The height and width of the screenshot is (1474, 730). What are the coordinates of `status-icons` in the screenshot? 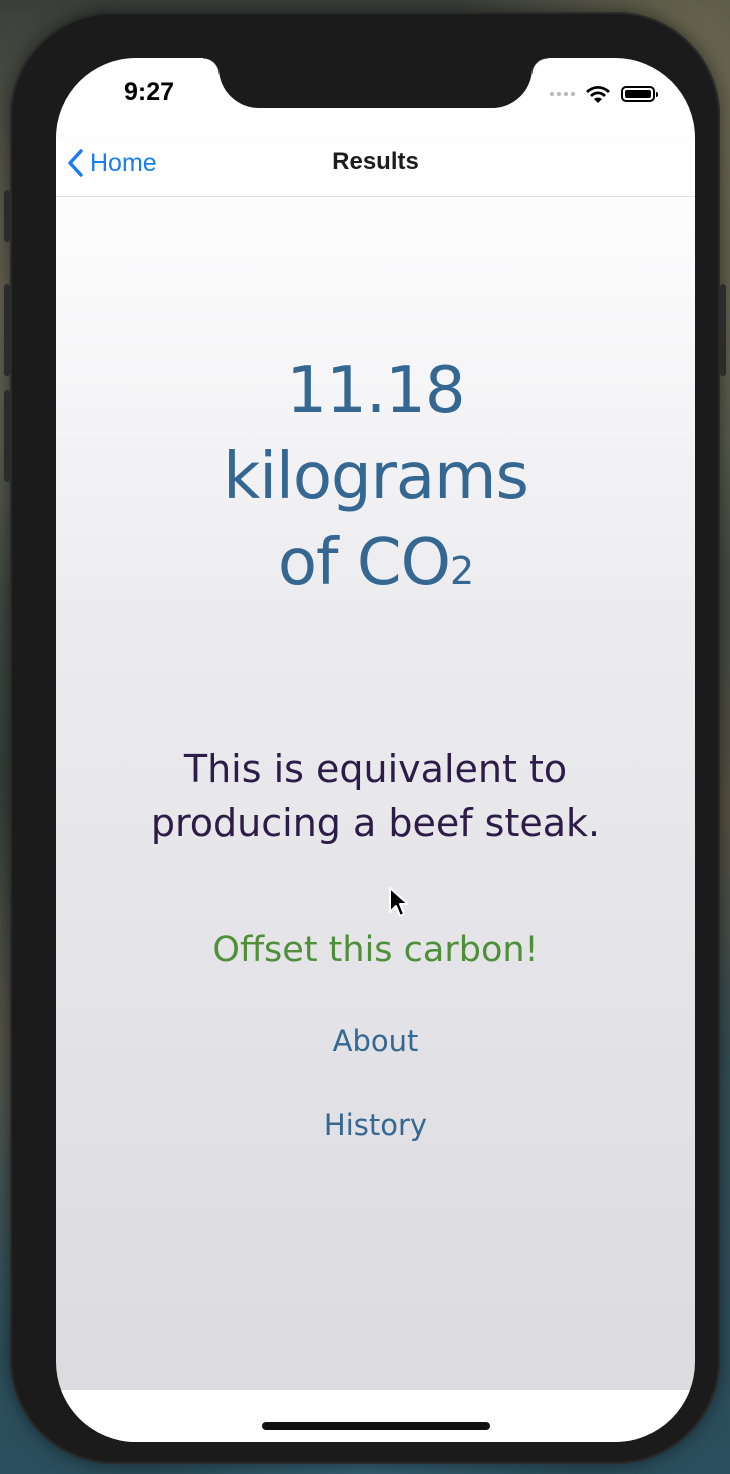 It's located at (604, 94).